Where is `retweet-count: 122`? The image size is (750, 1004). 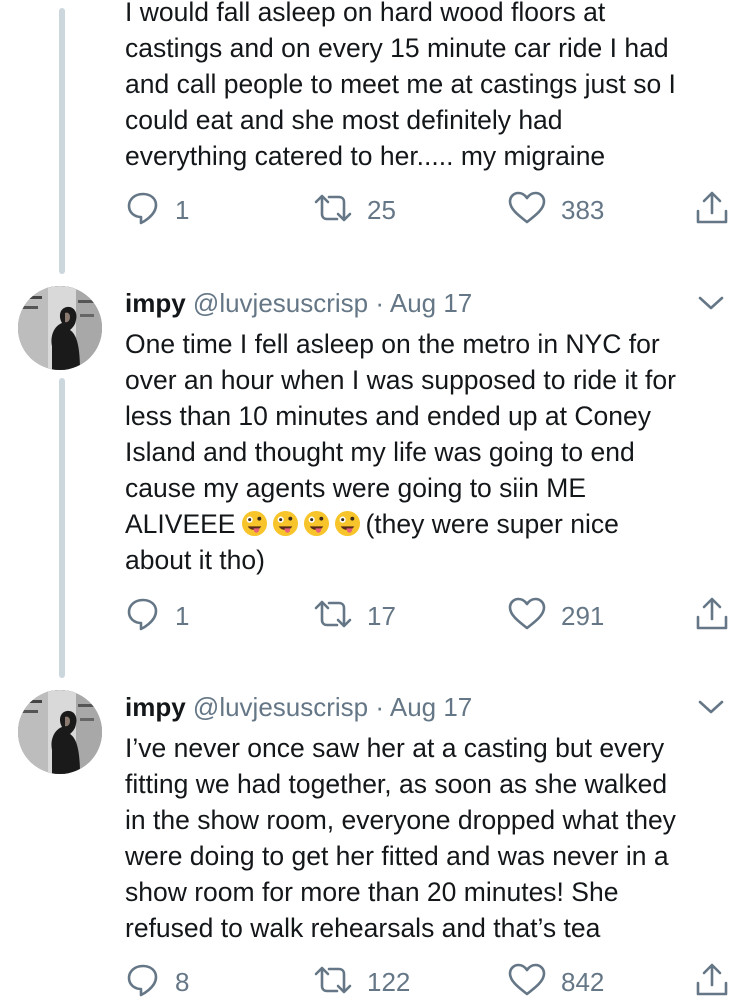
retweet-count: 122 is located at coordinates (389, 981).